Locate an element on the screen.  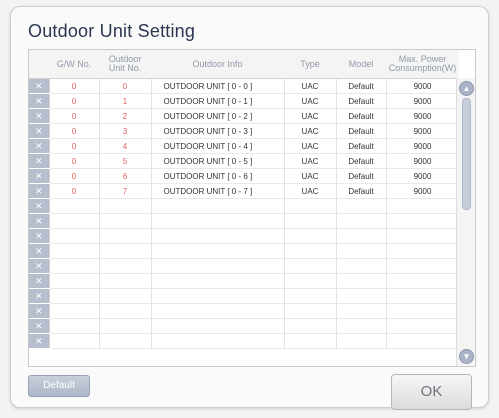
outdoor-info-cell: OUTDOOR UNIT [ 0 - 3 ] is located at coordinates (218, 131).